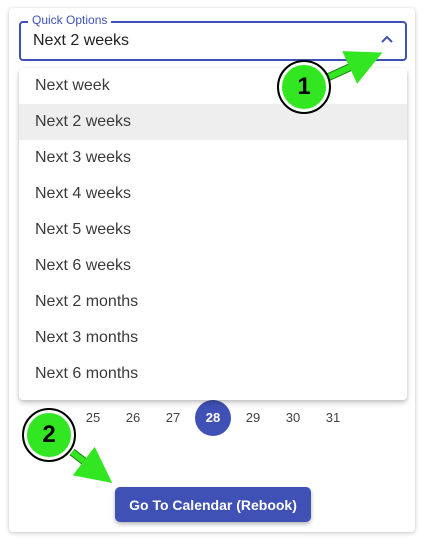 This screenshot has height=548, width=430. I want to click on menu-item-next-3-weeks: Next 3 weeks, so click(213, 158).